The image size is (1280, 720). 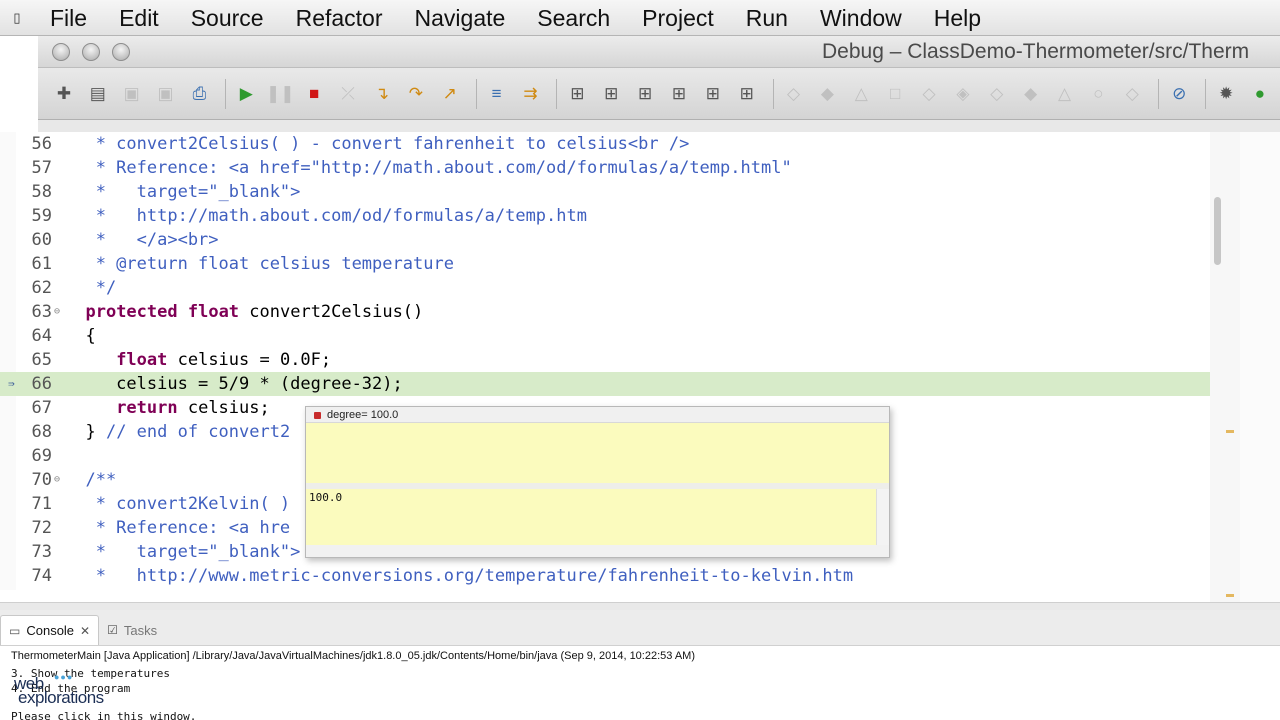 What do you see at coordinates (200, 94) in the screenshot?
I see `print-icon: ⎙` at bounding box center [200, 94].